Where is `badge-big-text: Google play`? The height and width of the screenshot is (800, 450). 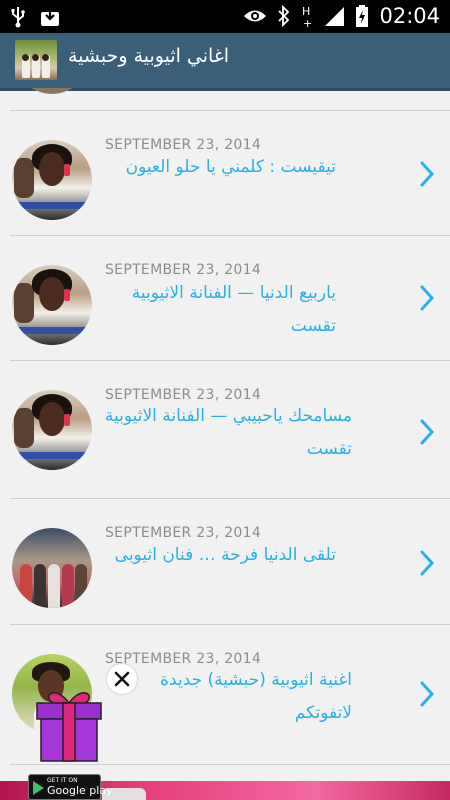 badge-big-text: Google play is located at coordinates (80, 790).